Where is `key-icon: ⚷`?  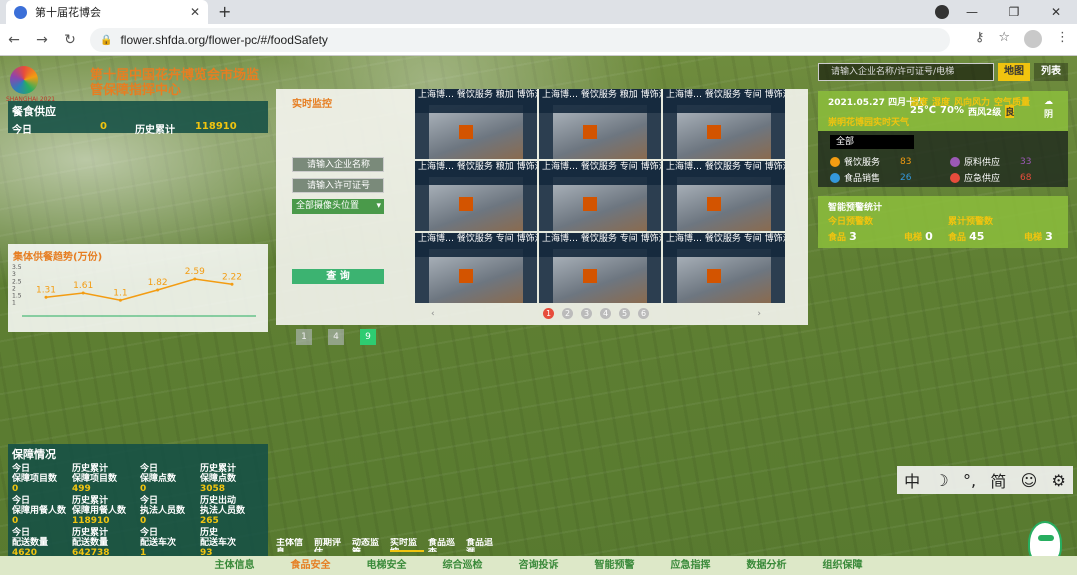 key-icon: ⚷ is located at coordinates (980, 39).